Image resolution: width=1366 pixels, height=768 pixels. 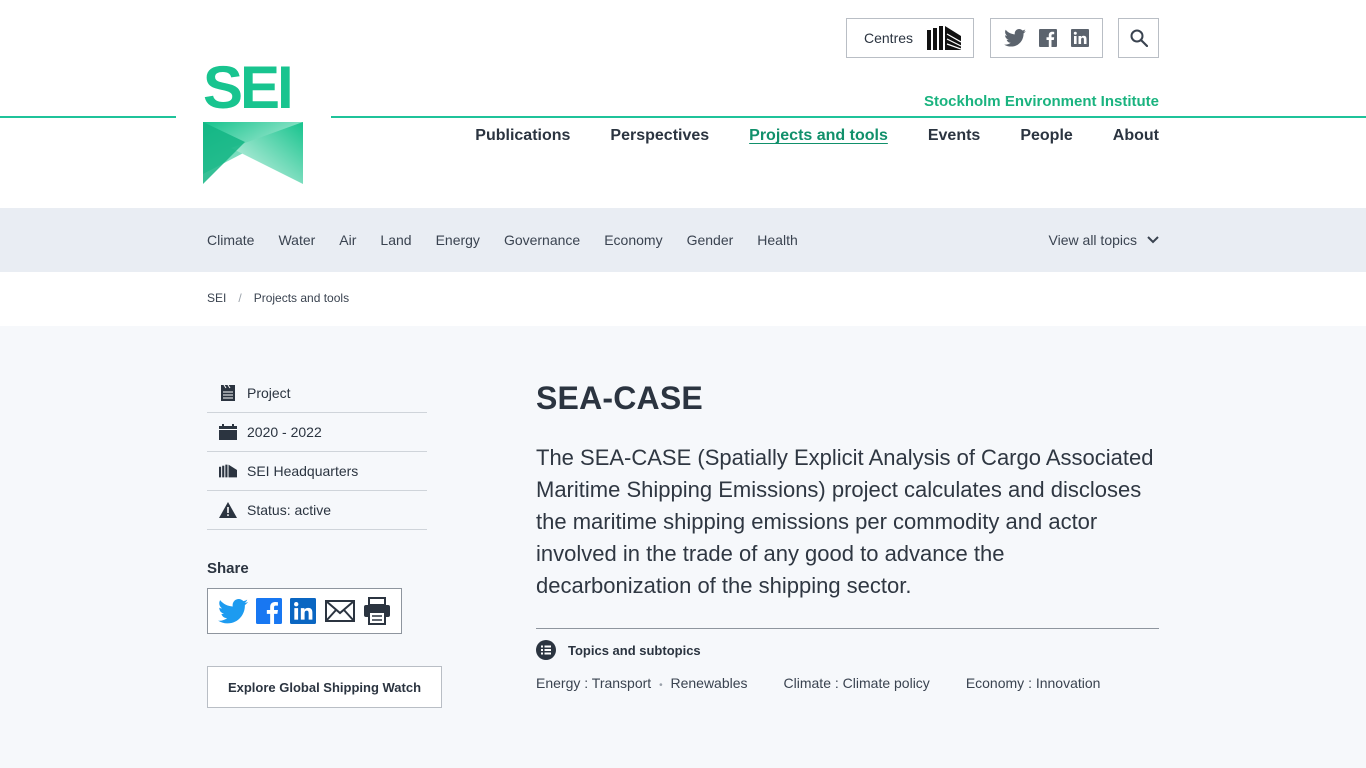 What do you see at coordinates (807, 683) in the screenshot?
I see `topic-link-climate: Climate` at bounding box center [807, 683].